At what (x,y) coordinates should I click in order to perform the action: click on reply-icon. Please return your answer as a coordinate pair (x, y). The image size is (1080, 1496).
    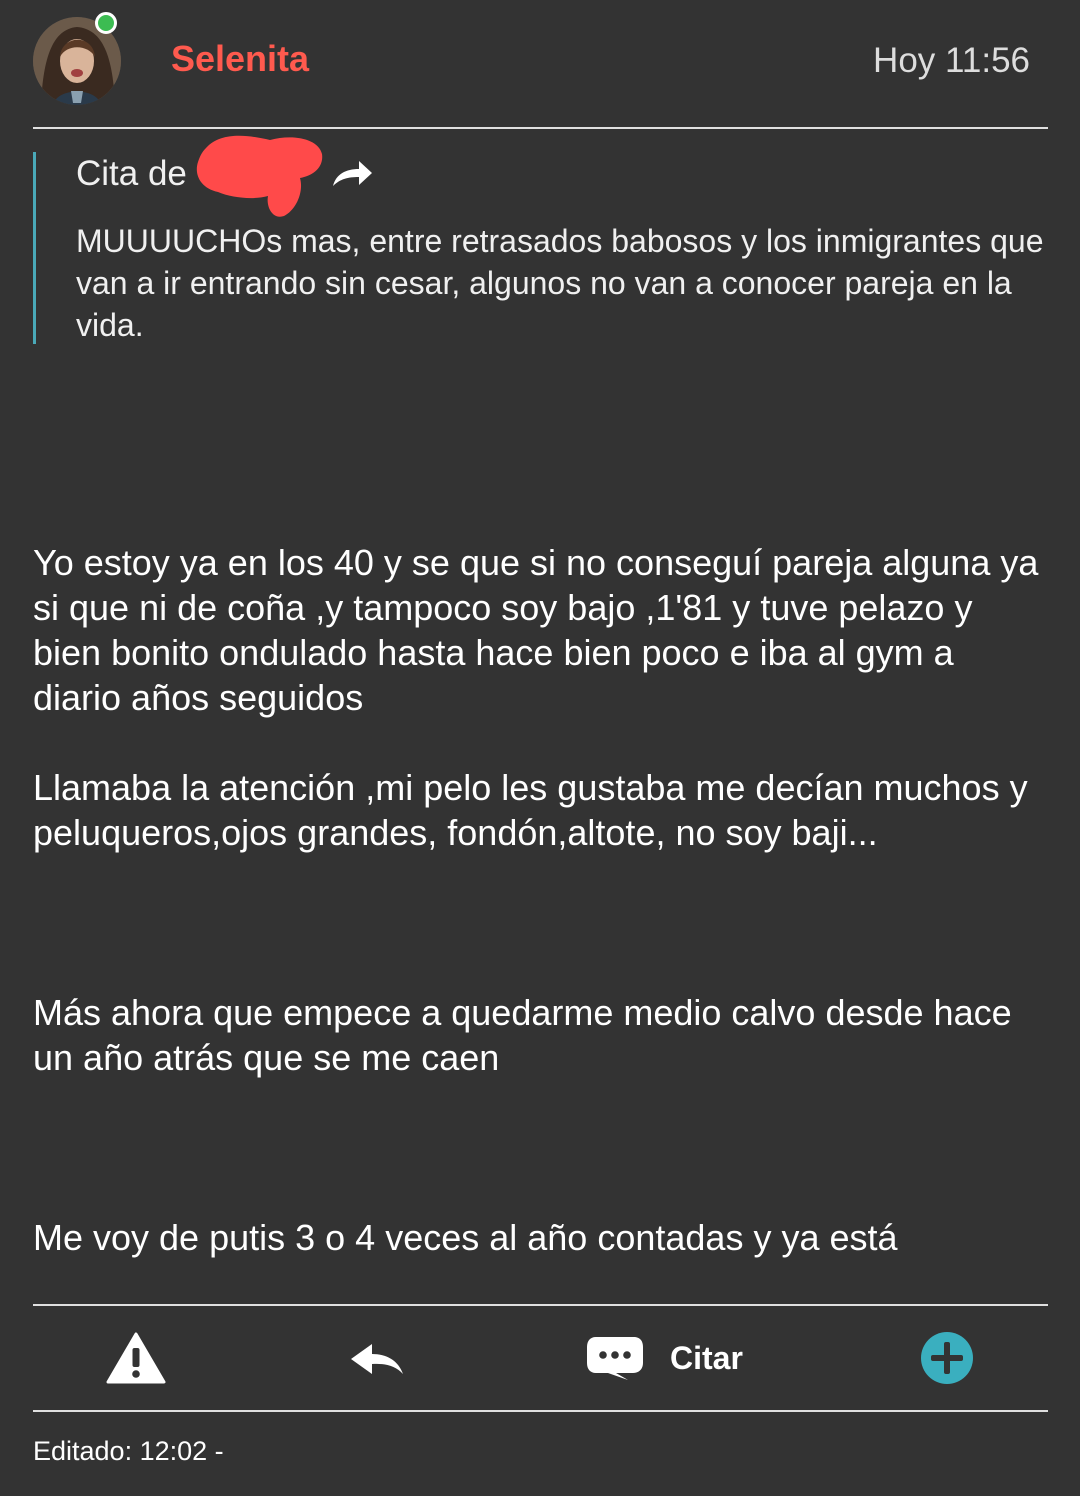
    Looking at the image, I should click on (377, 1359).